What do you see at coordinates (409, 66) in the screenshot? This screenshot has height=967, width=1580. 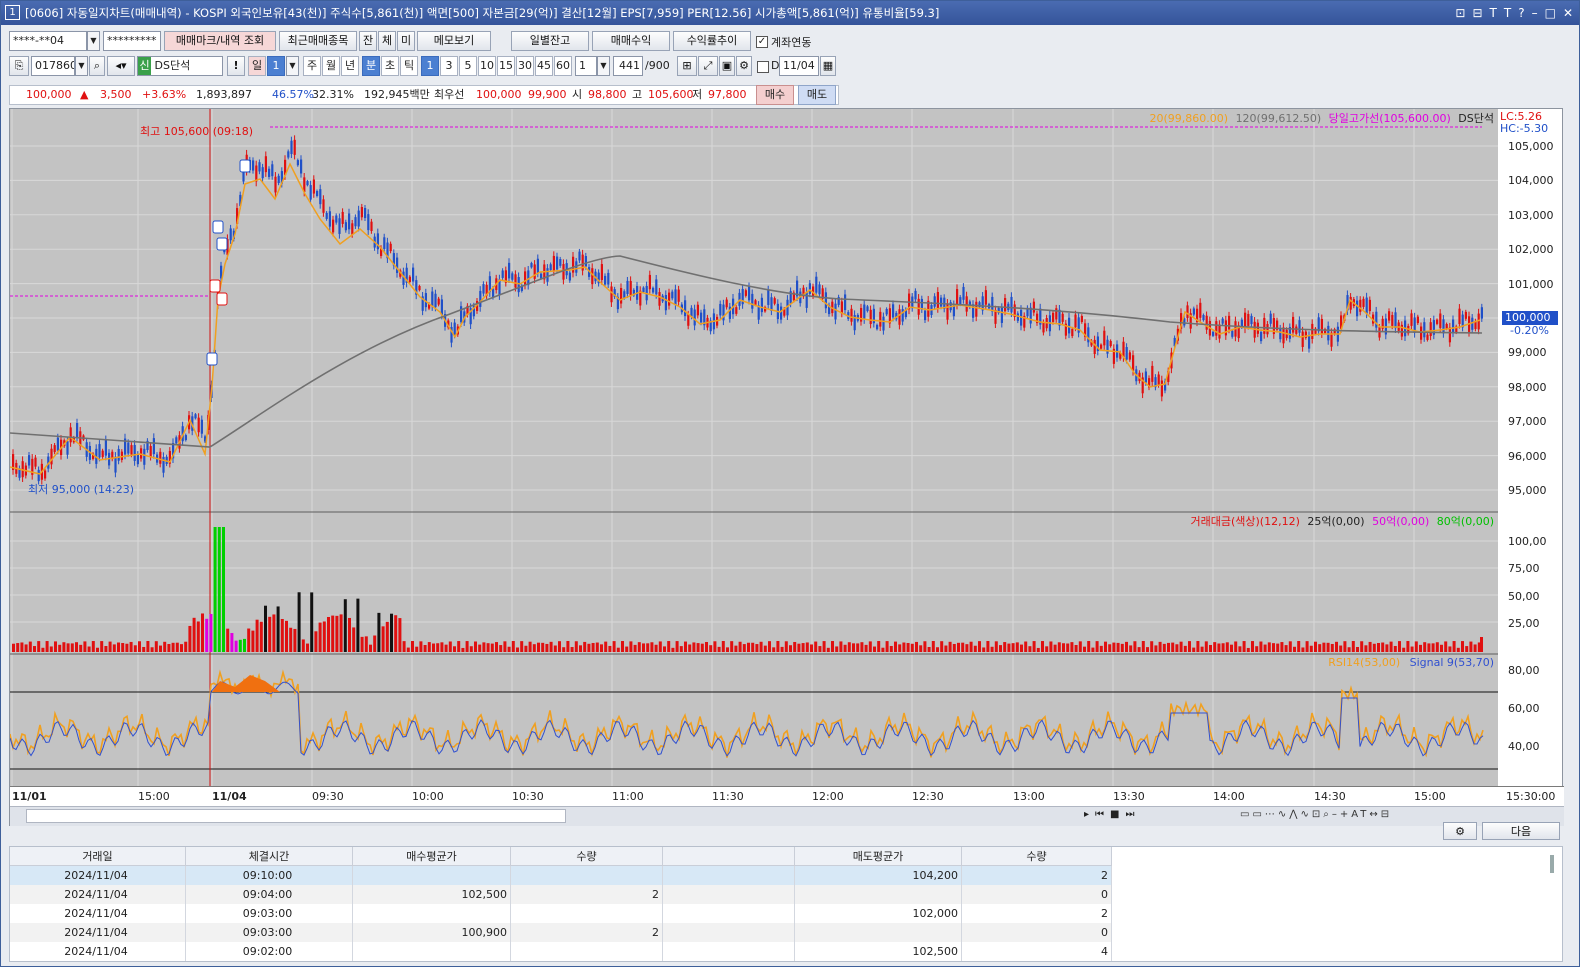 I see `period-tick: 틱` at bounding box center [409, 66].